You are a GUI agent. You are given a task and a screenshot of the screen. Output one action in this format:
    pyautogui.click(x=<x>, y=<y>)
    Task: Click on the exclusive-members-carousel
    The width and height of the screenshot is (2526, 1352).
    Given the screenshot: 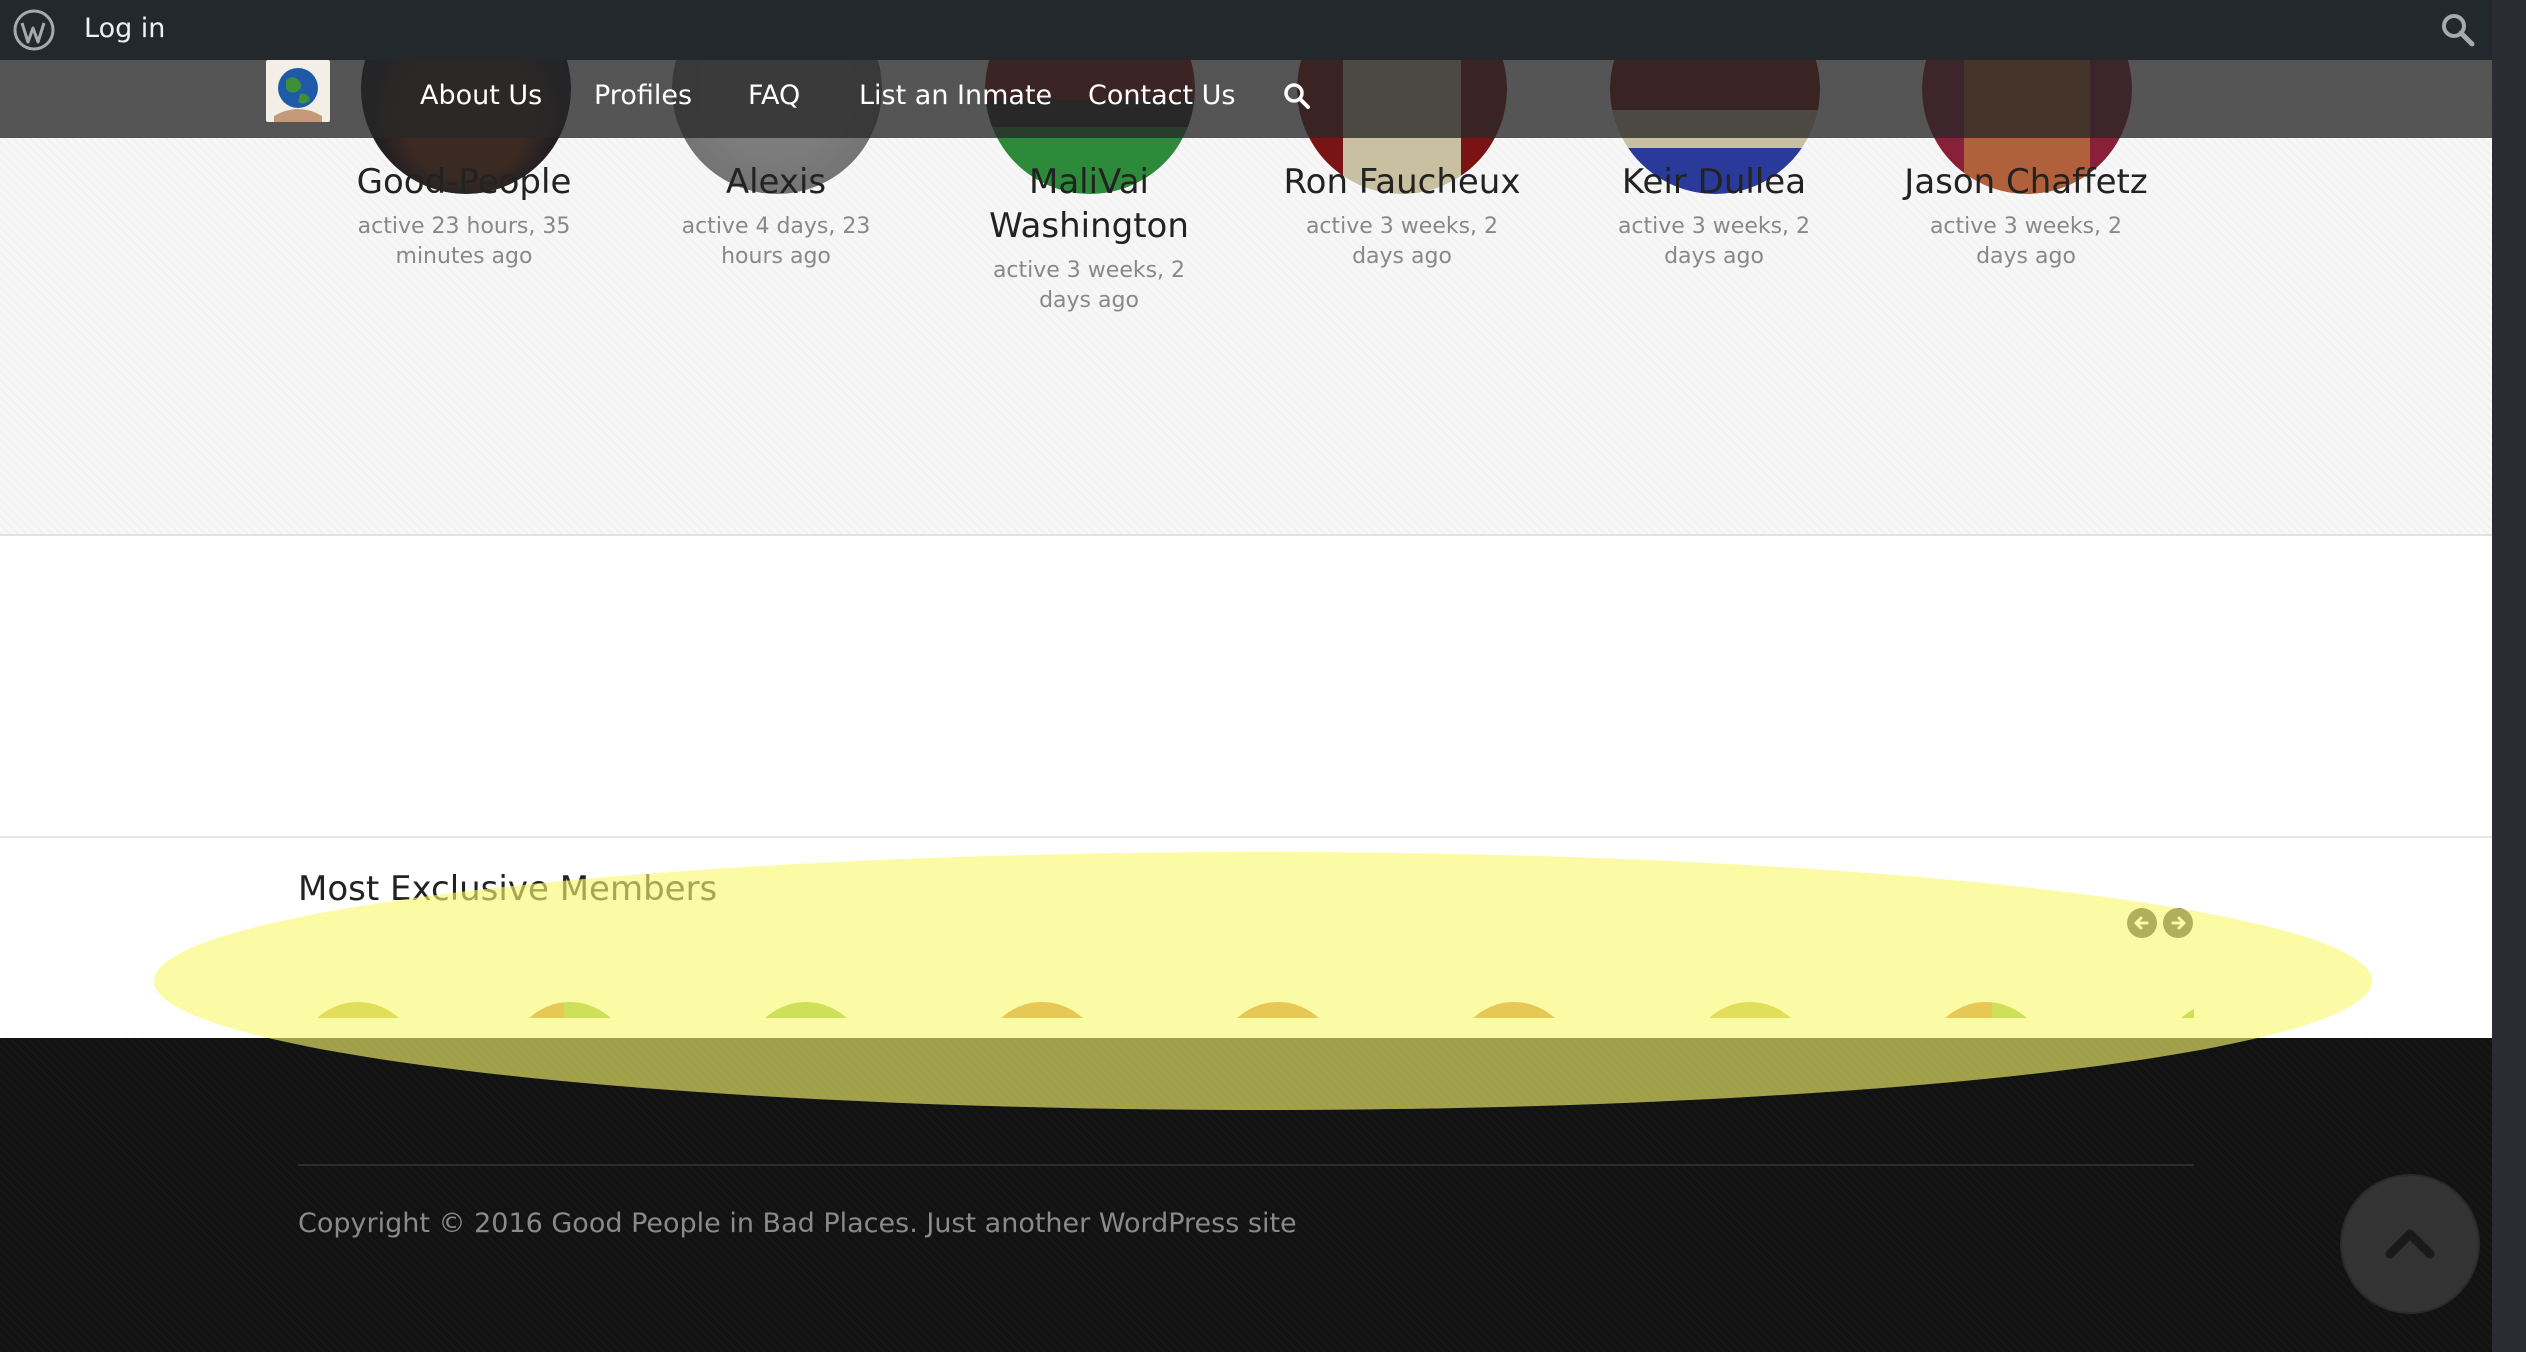 What is the action you would take?
    pyautogui.click(x=1246, y=1007)
    